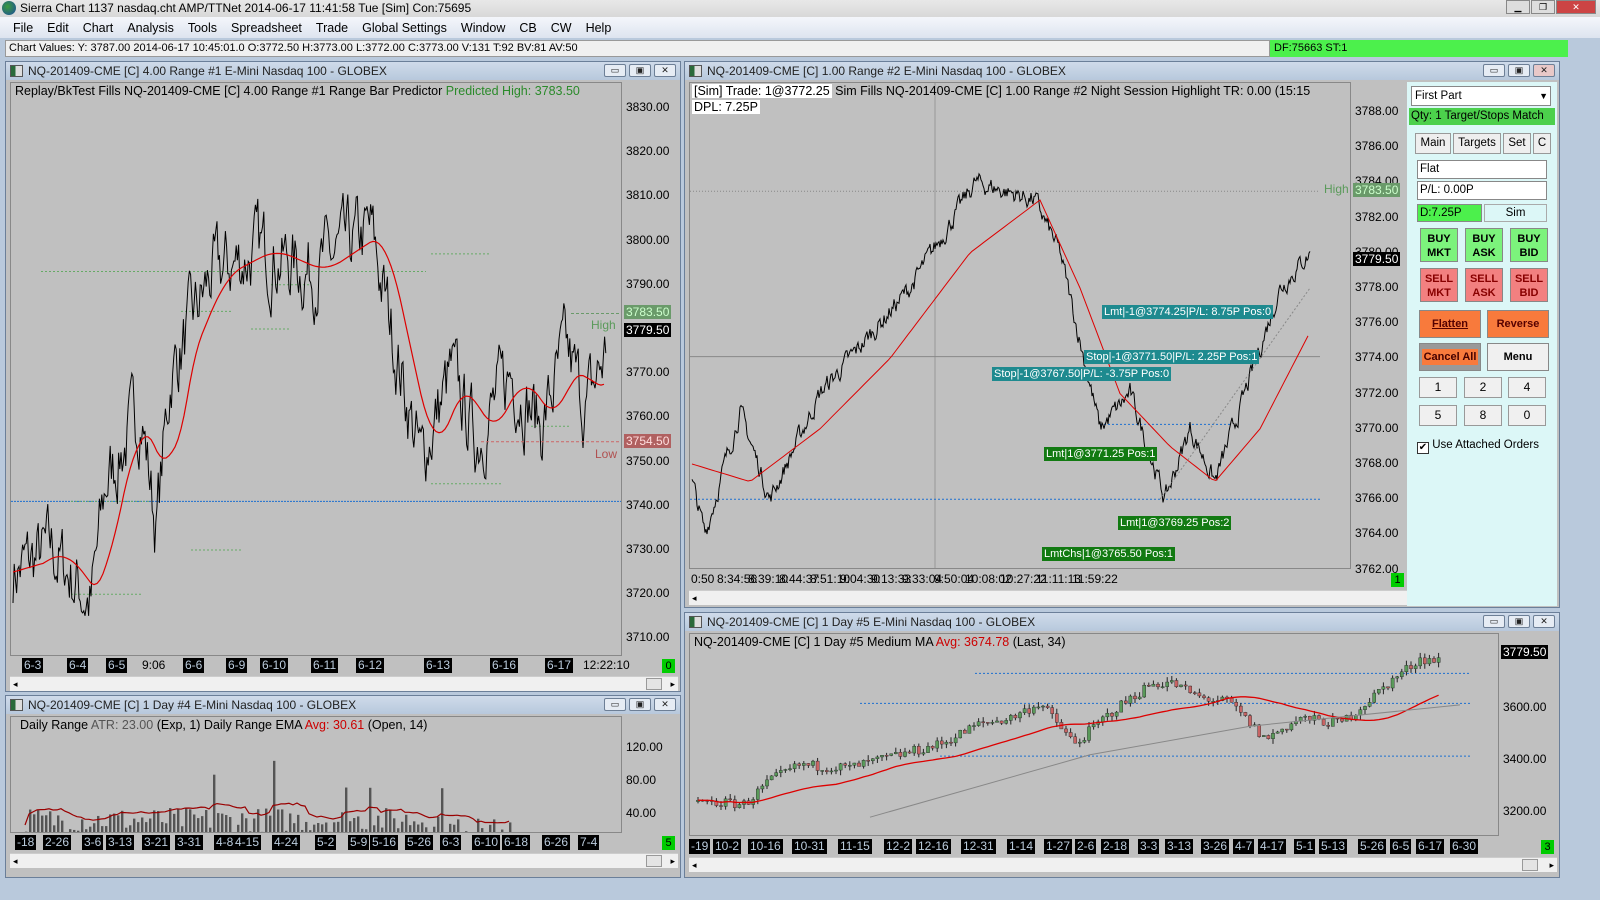 The image size is (1600, 900). I want to click on menu-global-settings: Global Settings, so click(404, 28).